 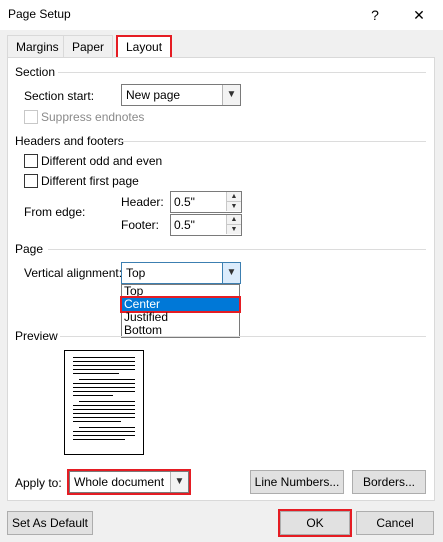 What do you see at coordinates (153, 95) in the screenshot?
I see `section-start-value: New page` at bounding box center [153, 95].